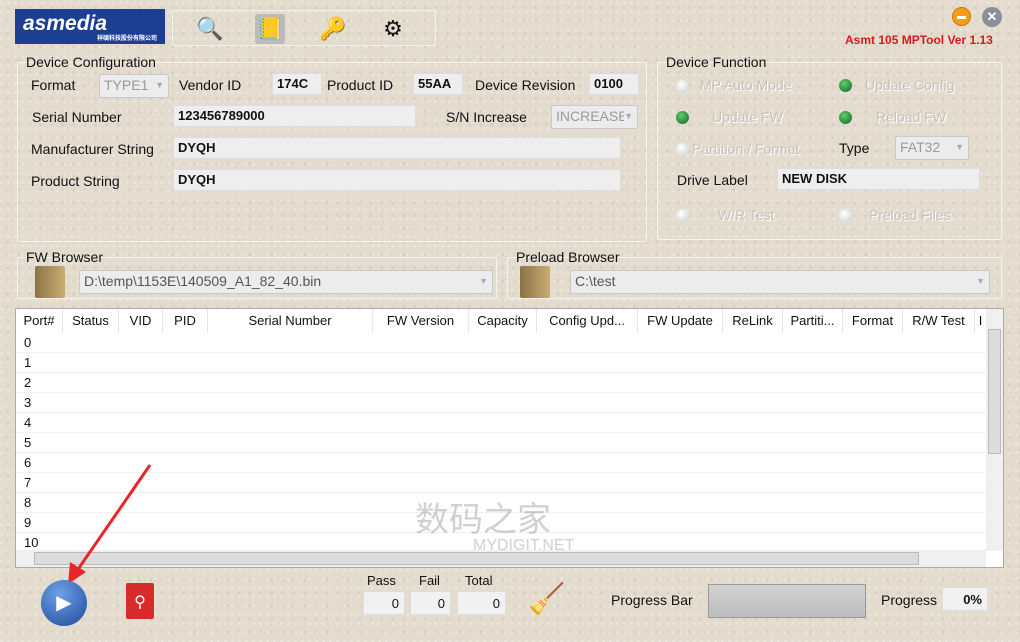  What do you see at coordinates (304, 28) in the screenshot?
I see `toolbar: 🔍 📒 🔑 ⚙` at bounding box center [304, 28].